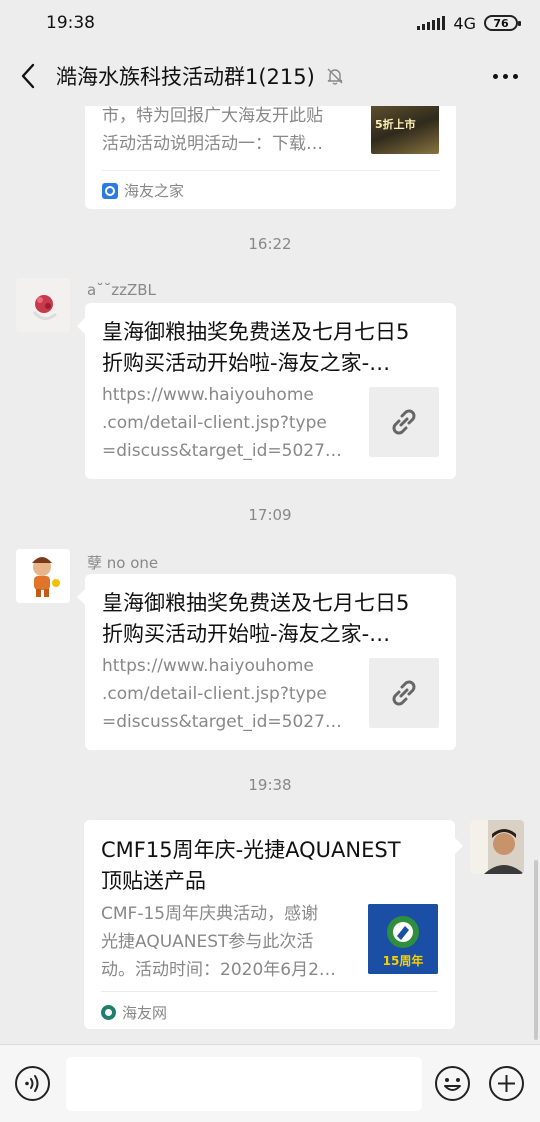 This screenshot has height=1122, width=540. I want to click on source-name: 海友之家, so click(154, 191).